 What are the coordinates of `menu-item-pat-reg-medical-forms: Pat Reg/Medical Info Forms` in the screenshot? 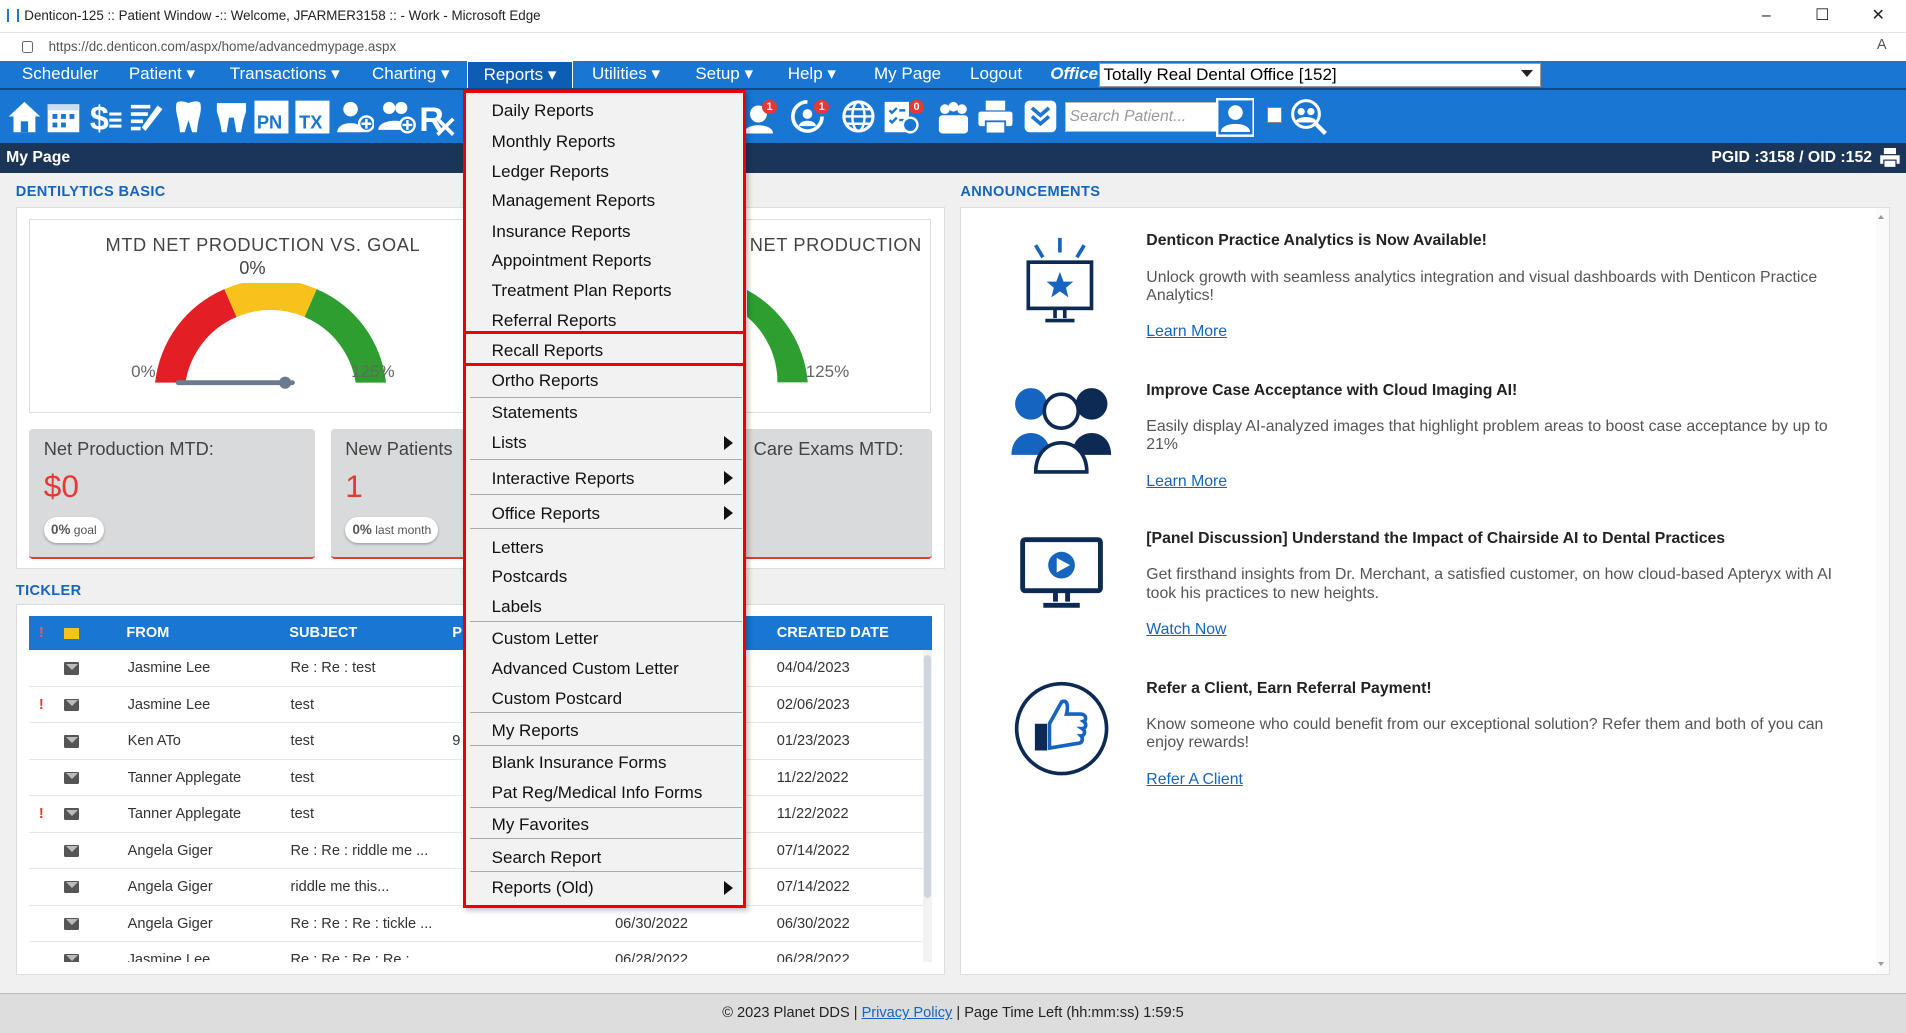 It's located at (597, 793).